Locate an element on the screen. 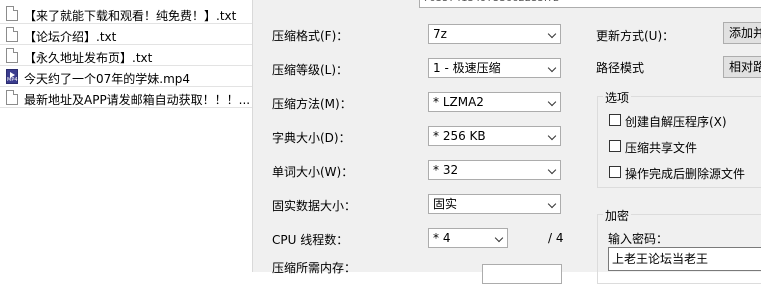 This screenshot has width=761, height=284. method-select: * LZMA2 is located at coordinates (494, 102).